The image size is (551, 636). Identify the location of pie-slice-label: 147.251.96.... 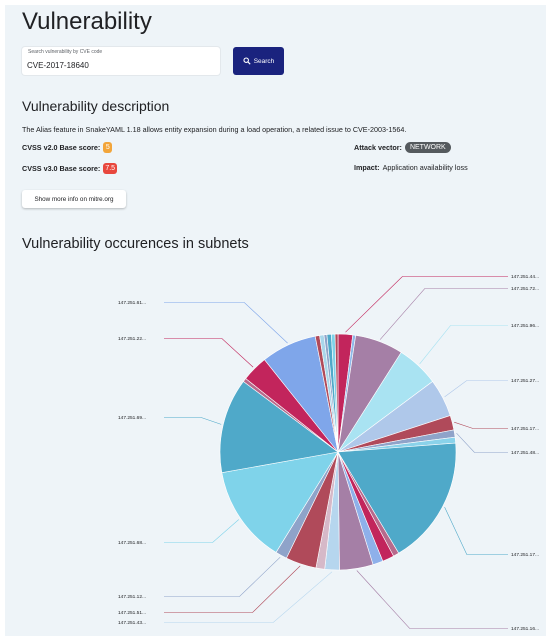
(525, 326).